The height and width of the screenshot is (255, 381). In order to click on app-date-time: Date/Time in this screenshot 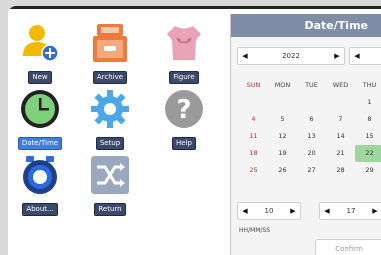, I will do `click(40, 119)`.